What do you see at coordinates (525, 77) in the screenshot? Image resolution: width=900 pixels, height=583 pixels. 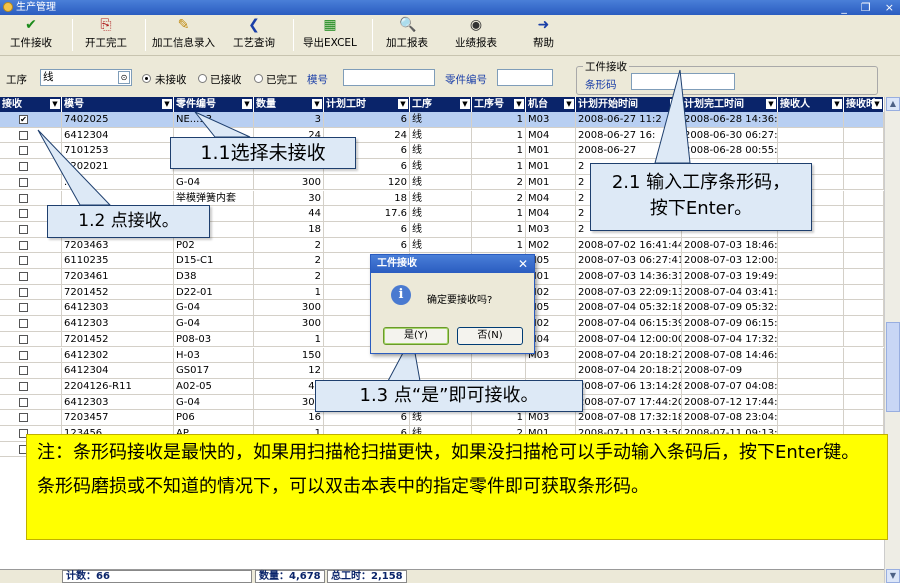 I see `part-input` at bounding box center [525, 77].